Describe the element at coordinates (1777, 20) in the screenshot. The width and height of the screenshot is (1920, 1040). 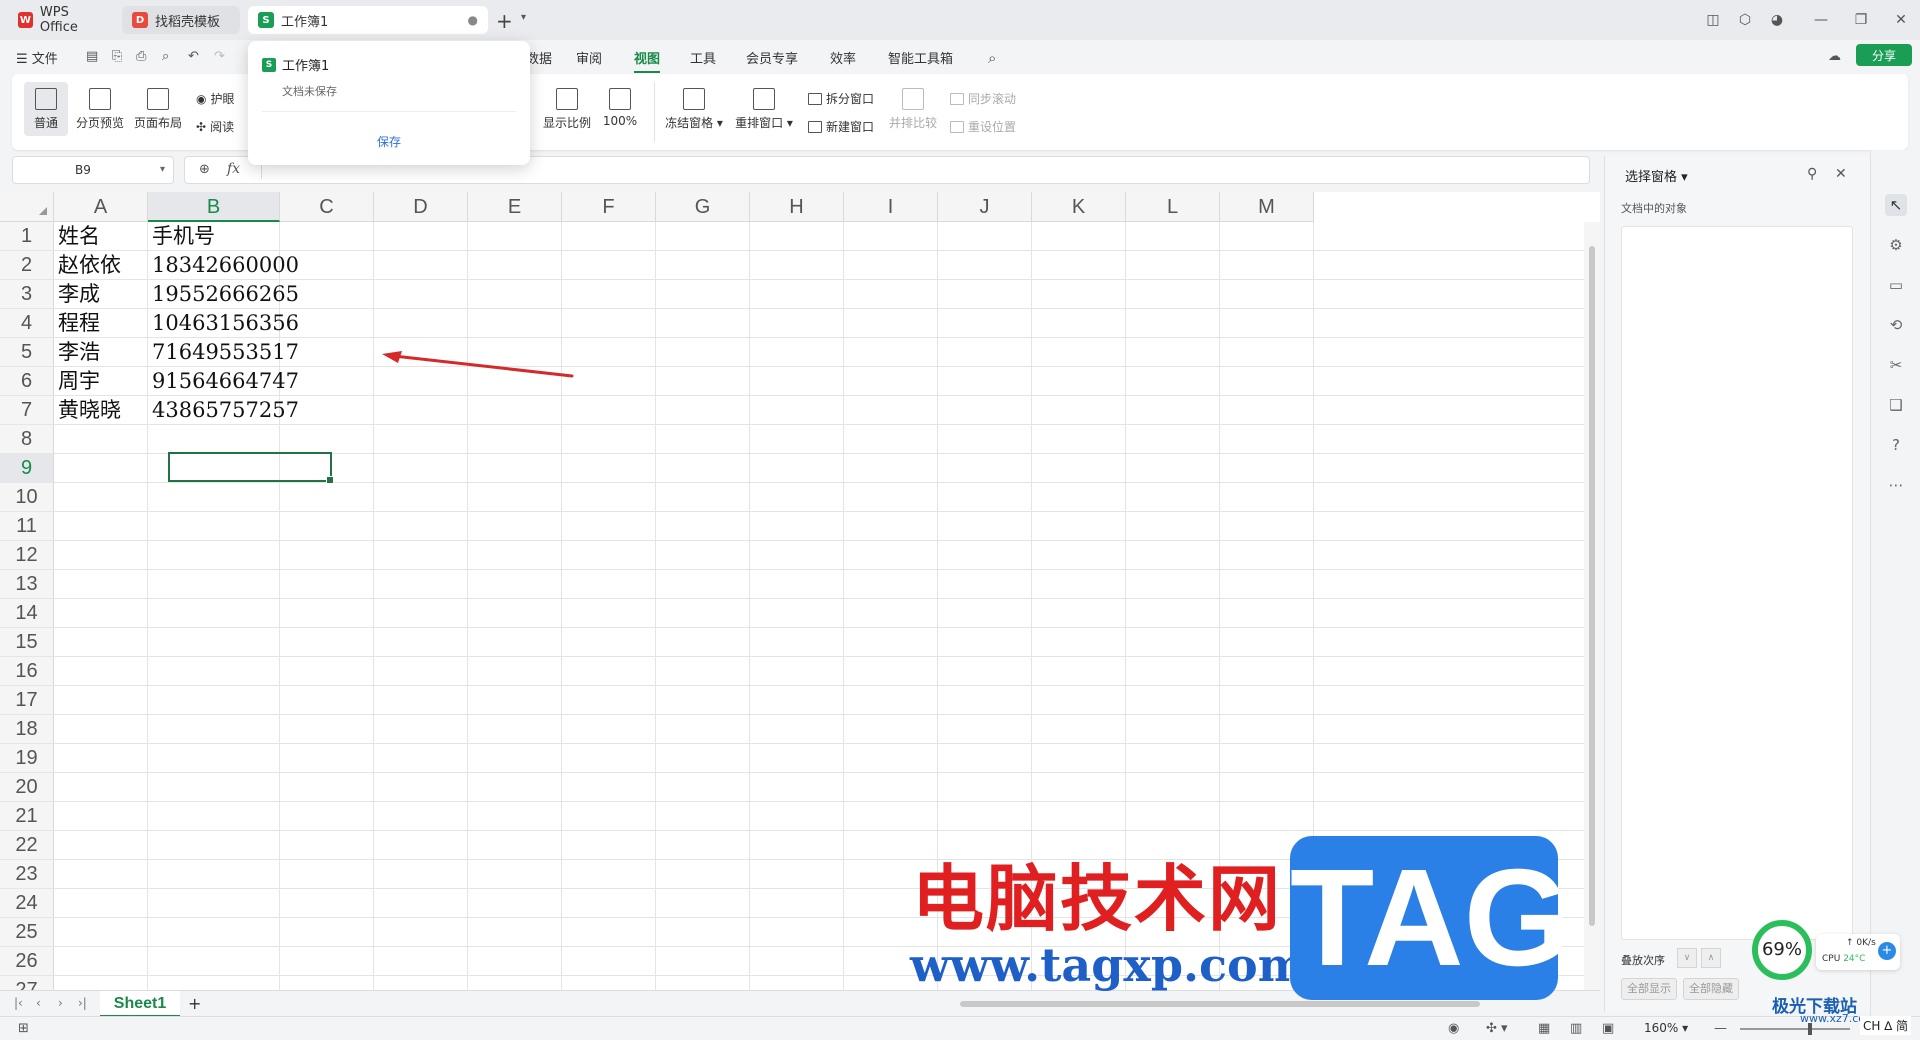
I see `avatar-icon: ◕` at that location.